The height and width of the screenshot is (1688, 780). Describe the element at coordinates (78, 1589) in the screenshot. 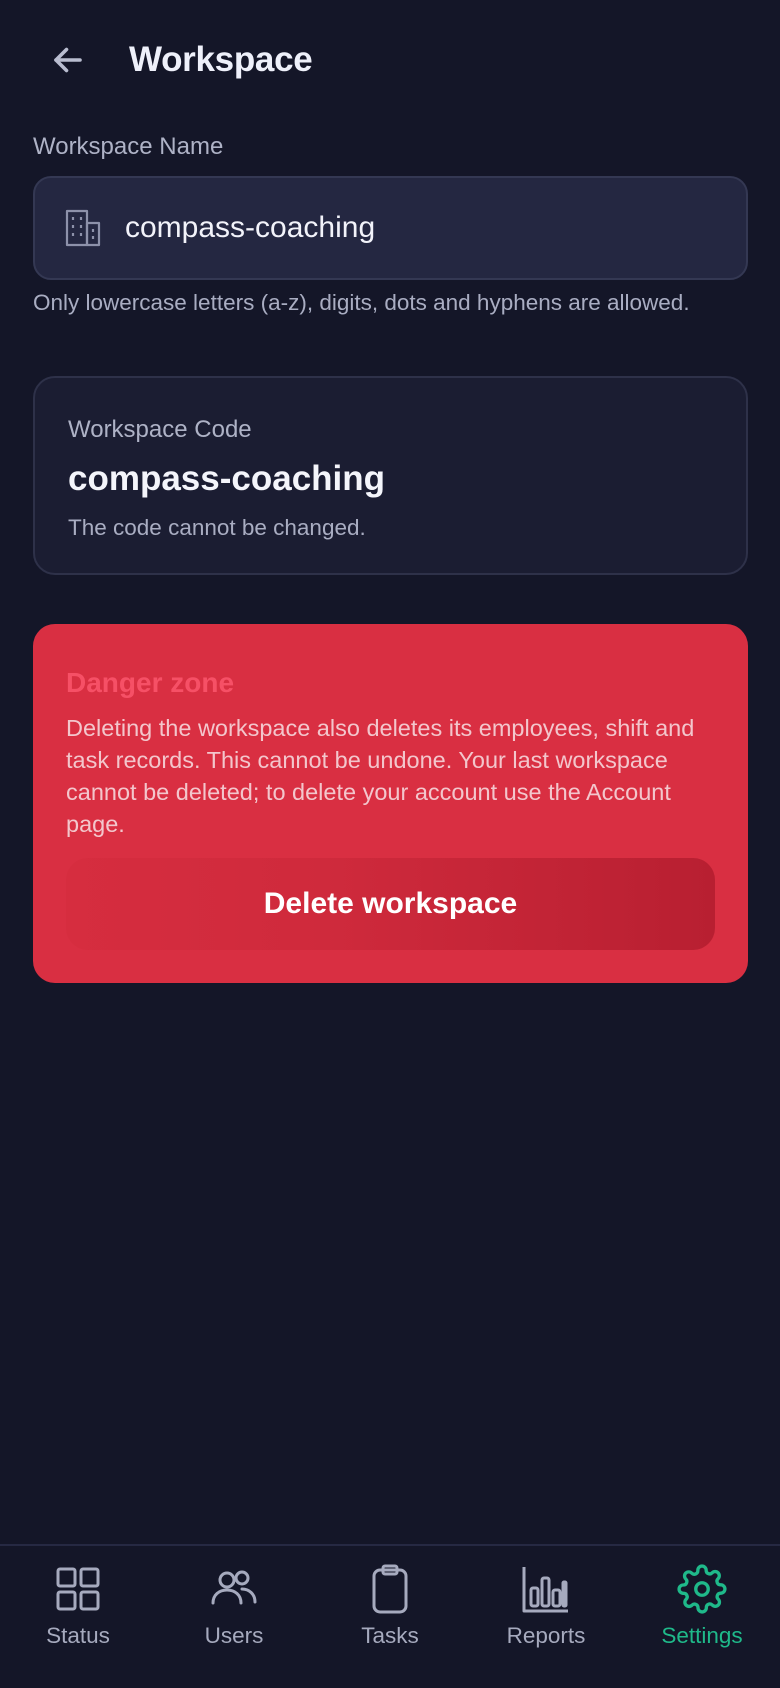

I see `grid-icon` at that location.